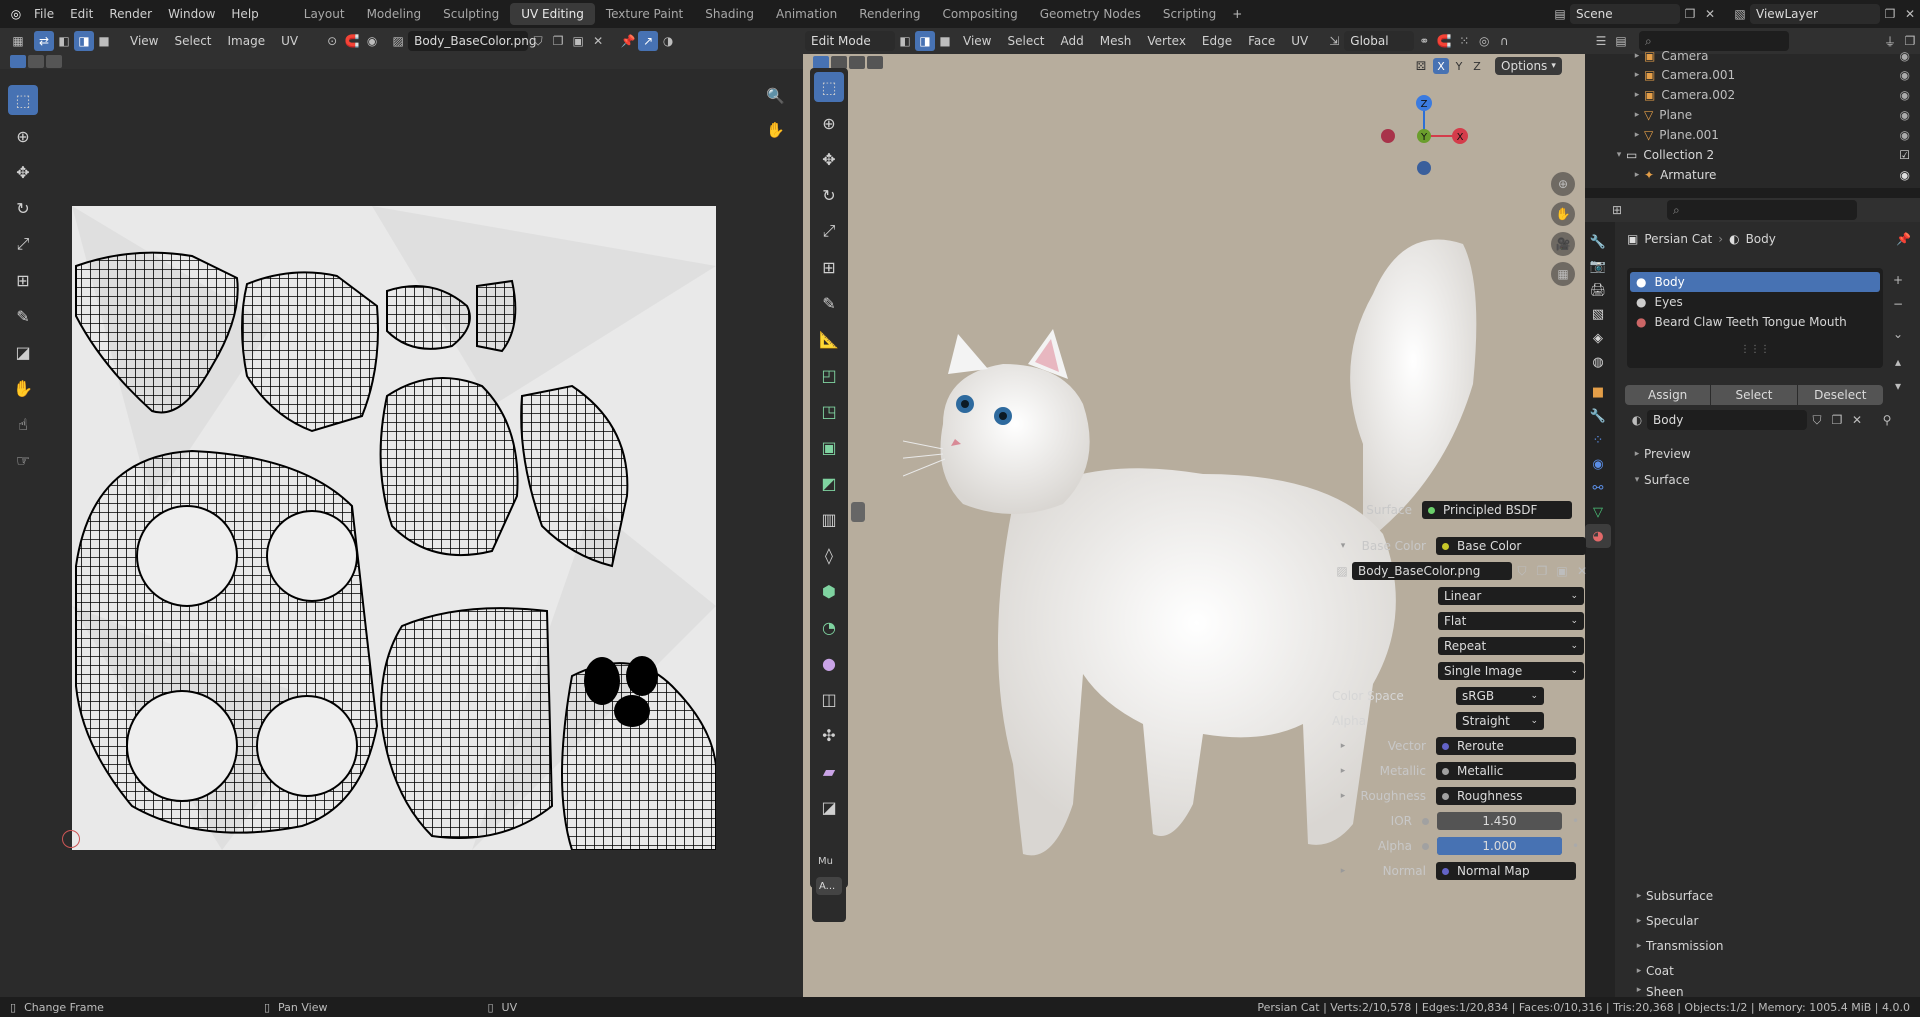 The height and width of the screenshot is (1017, 1920). I want to click on extension-dropdown: Repeat ⌄, so click(1511, 646).